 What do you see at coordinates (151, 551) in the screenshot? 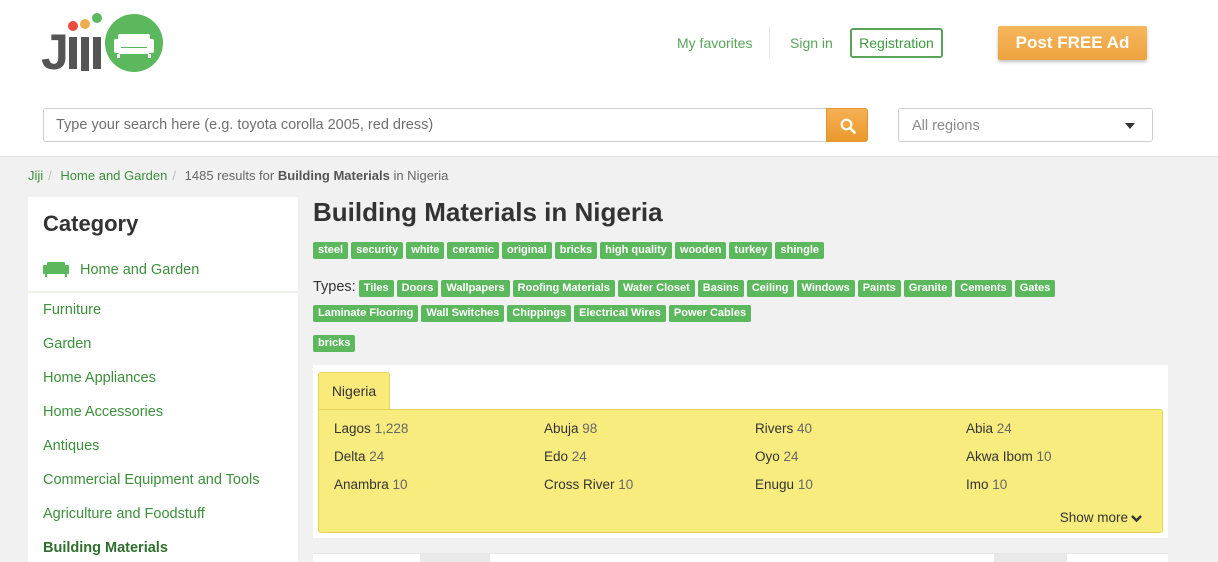
I see `category-item-building-materials: Building Materials` at bounding box center [151, 551].